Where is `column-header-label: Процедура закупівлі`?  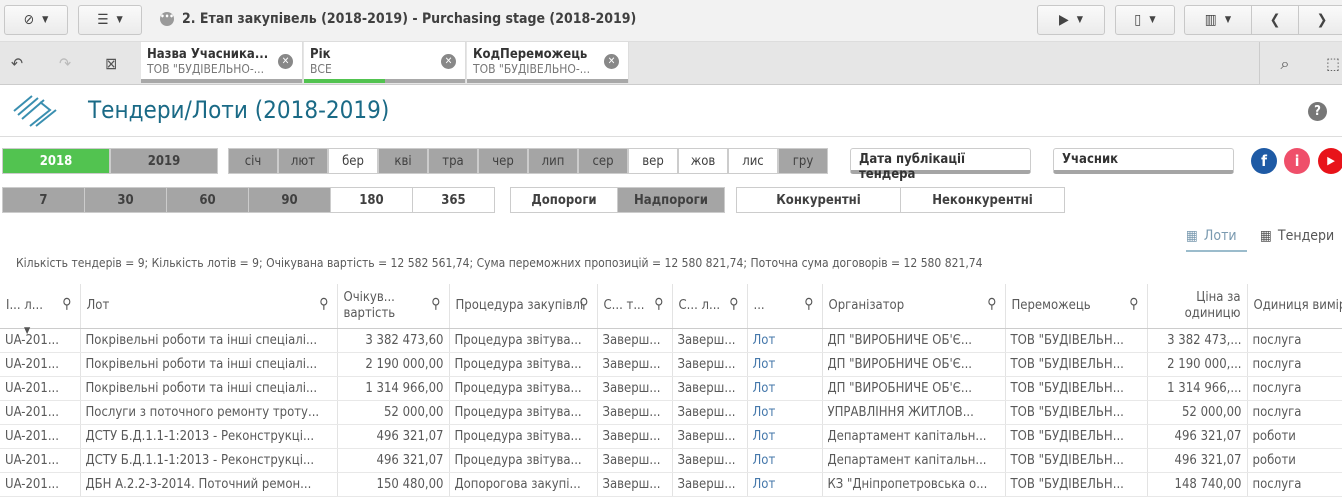
column-header-label: Процедура закупівлі is located at coordinates (520, 305).